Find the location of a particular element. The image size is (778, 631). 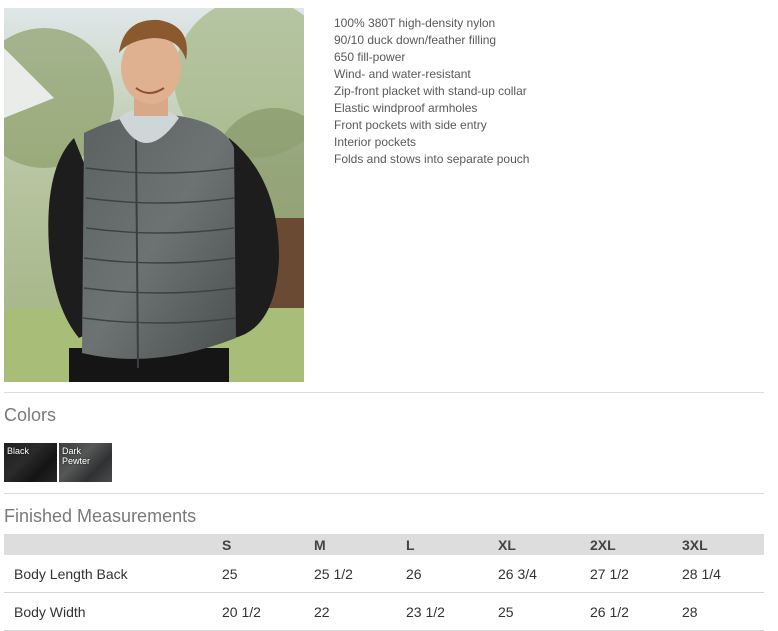

table-cell: 28 1/4 is located at coordinates (723, 574).